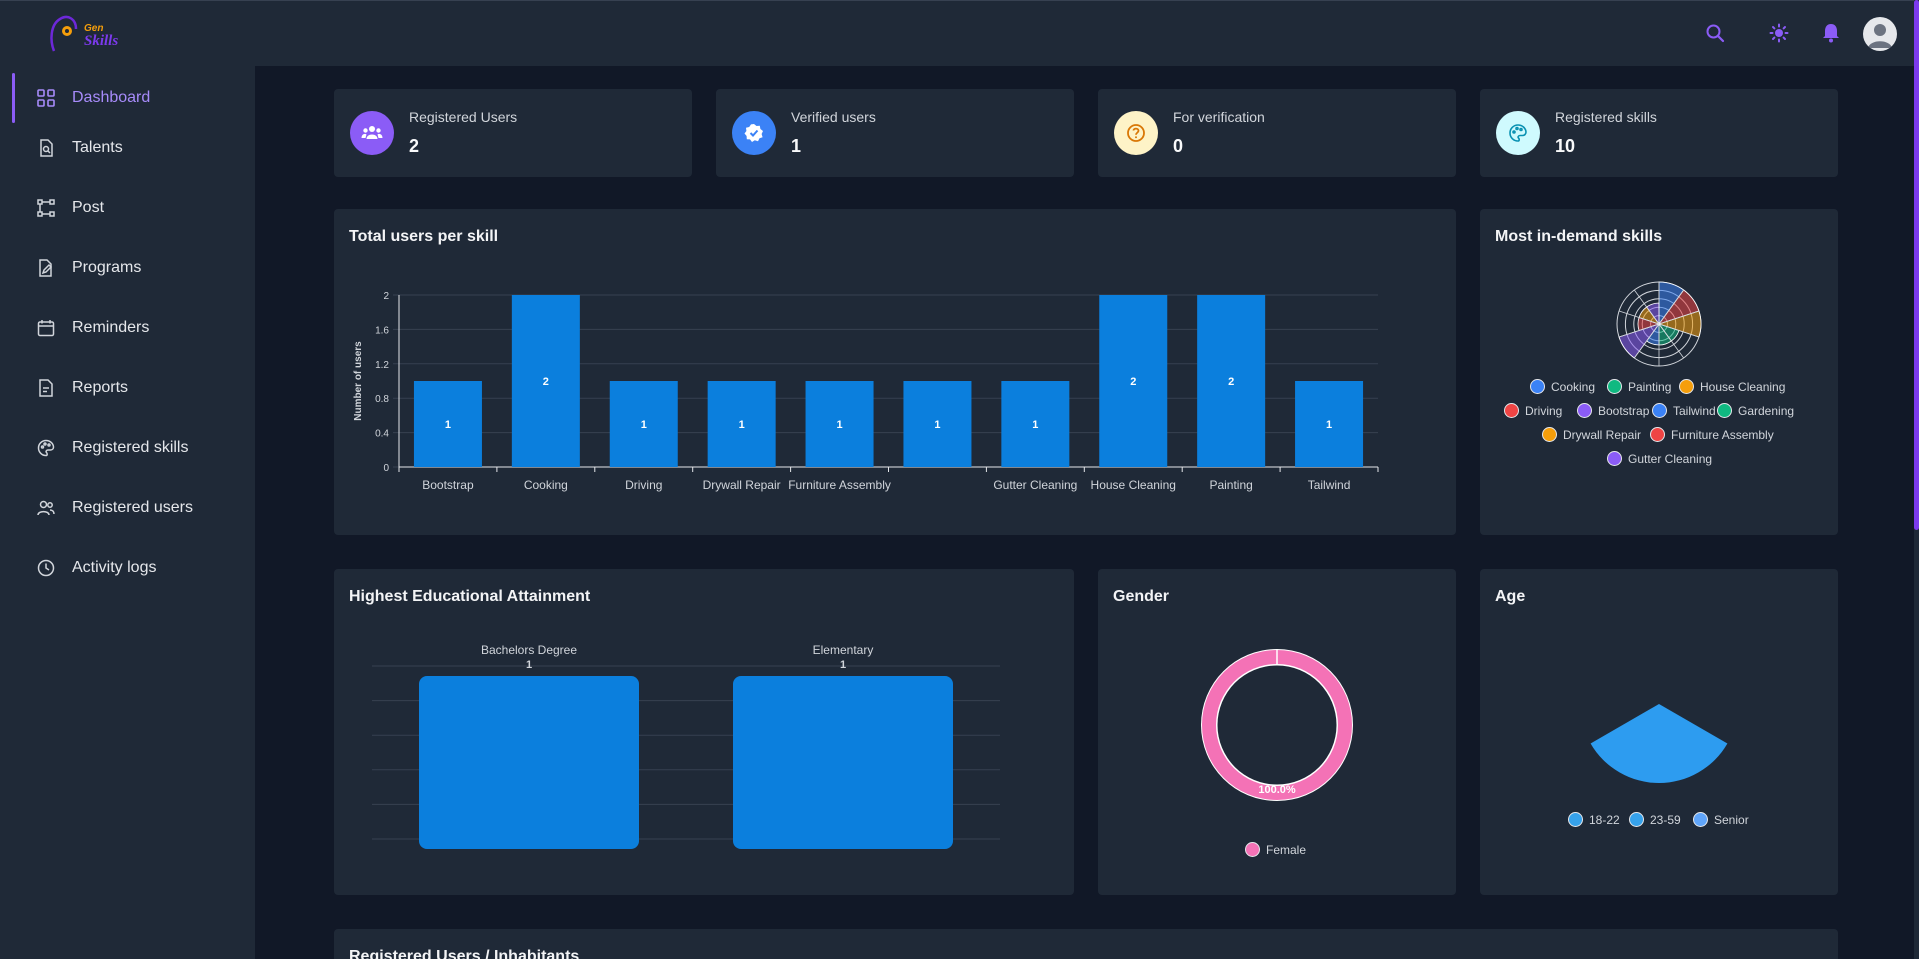 This screenshot has width=1919, height=959. I want to click on sidebar-item-registered-users: Registered users, so click(127, 508).